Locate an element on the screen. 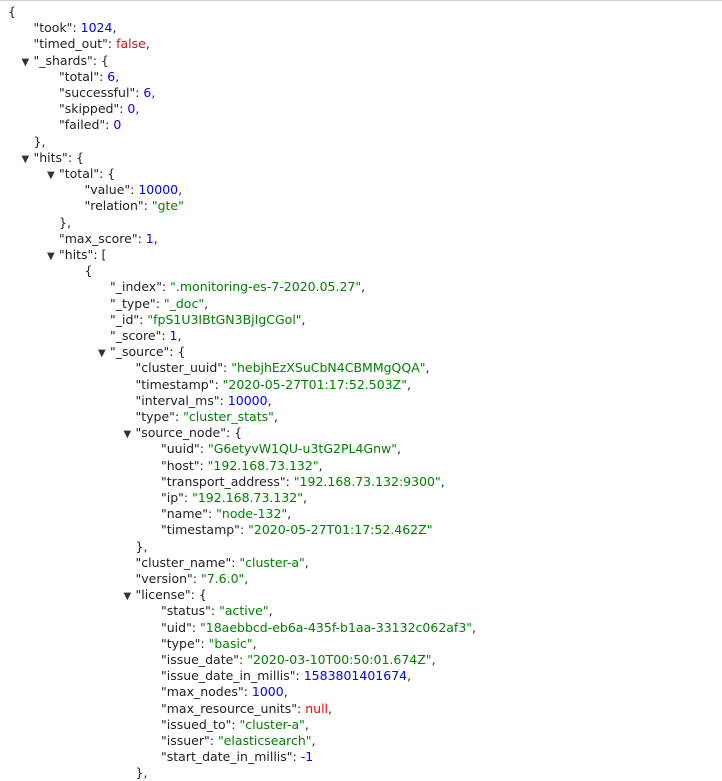  json-key: "value" is located at coordinates (107, 190).